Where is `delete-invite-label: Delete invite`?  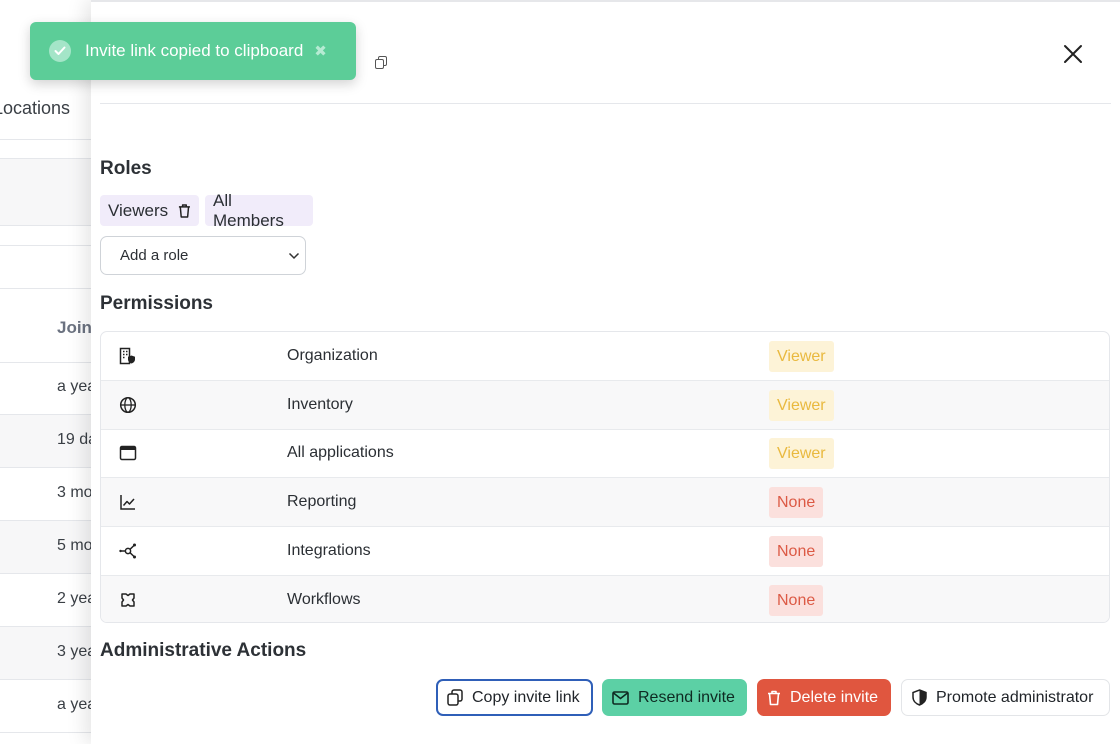
delete-invite-label: Delete invite is located at coordinates (834, 697).